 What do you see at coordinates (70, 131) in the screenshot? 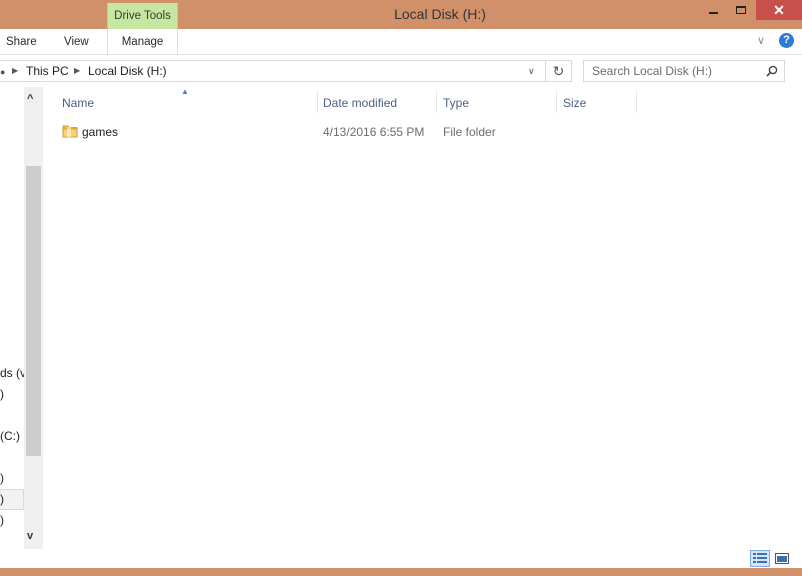
I see `folder-icon` at bounding box center [70, 131].